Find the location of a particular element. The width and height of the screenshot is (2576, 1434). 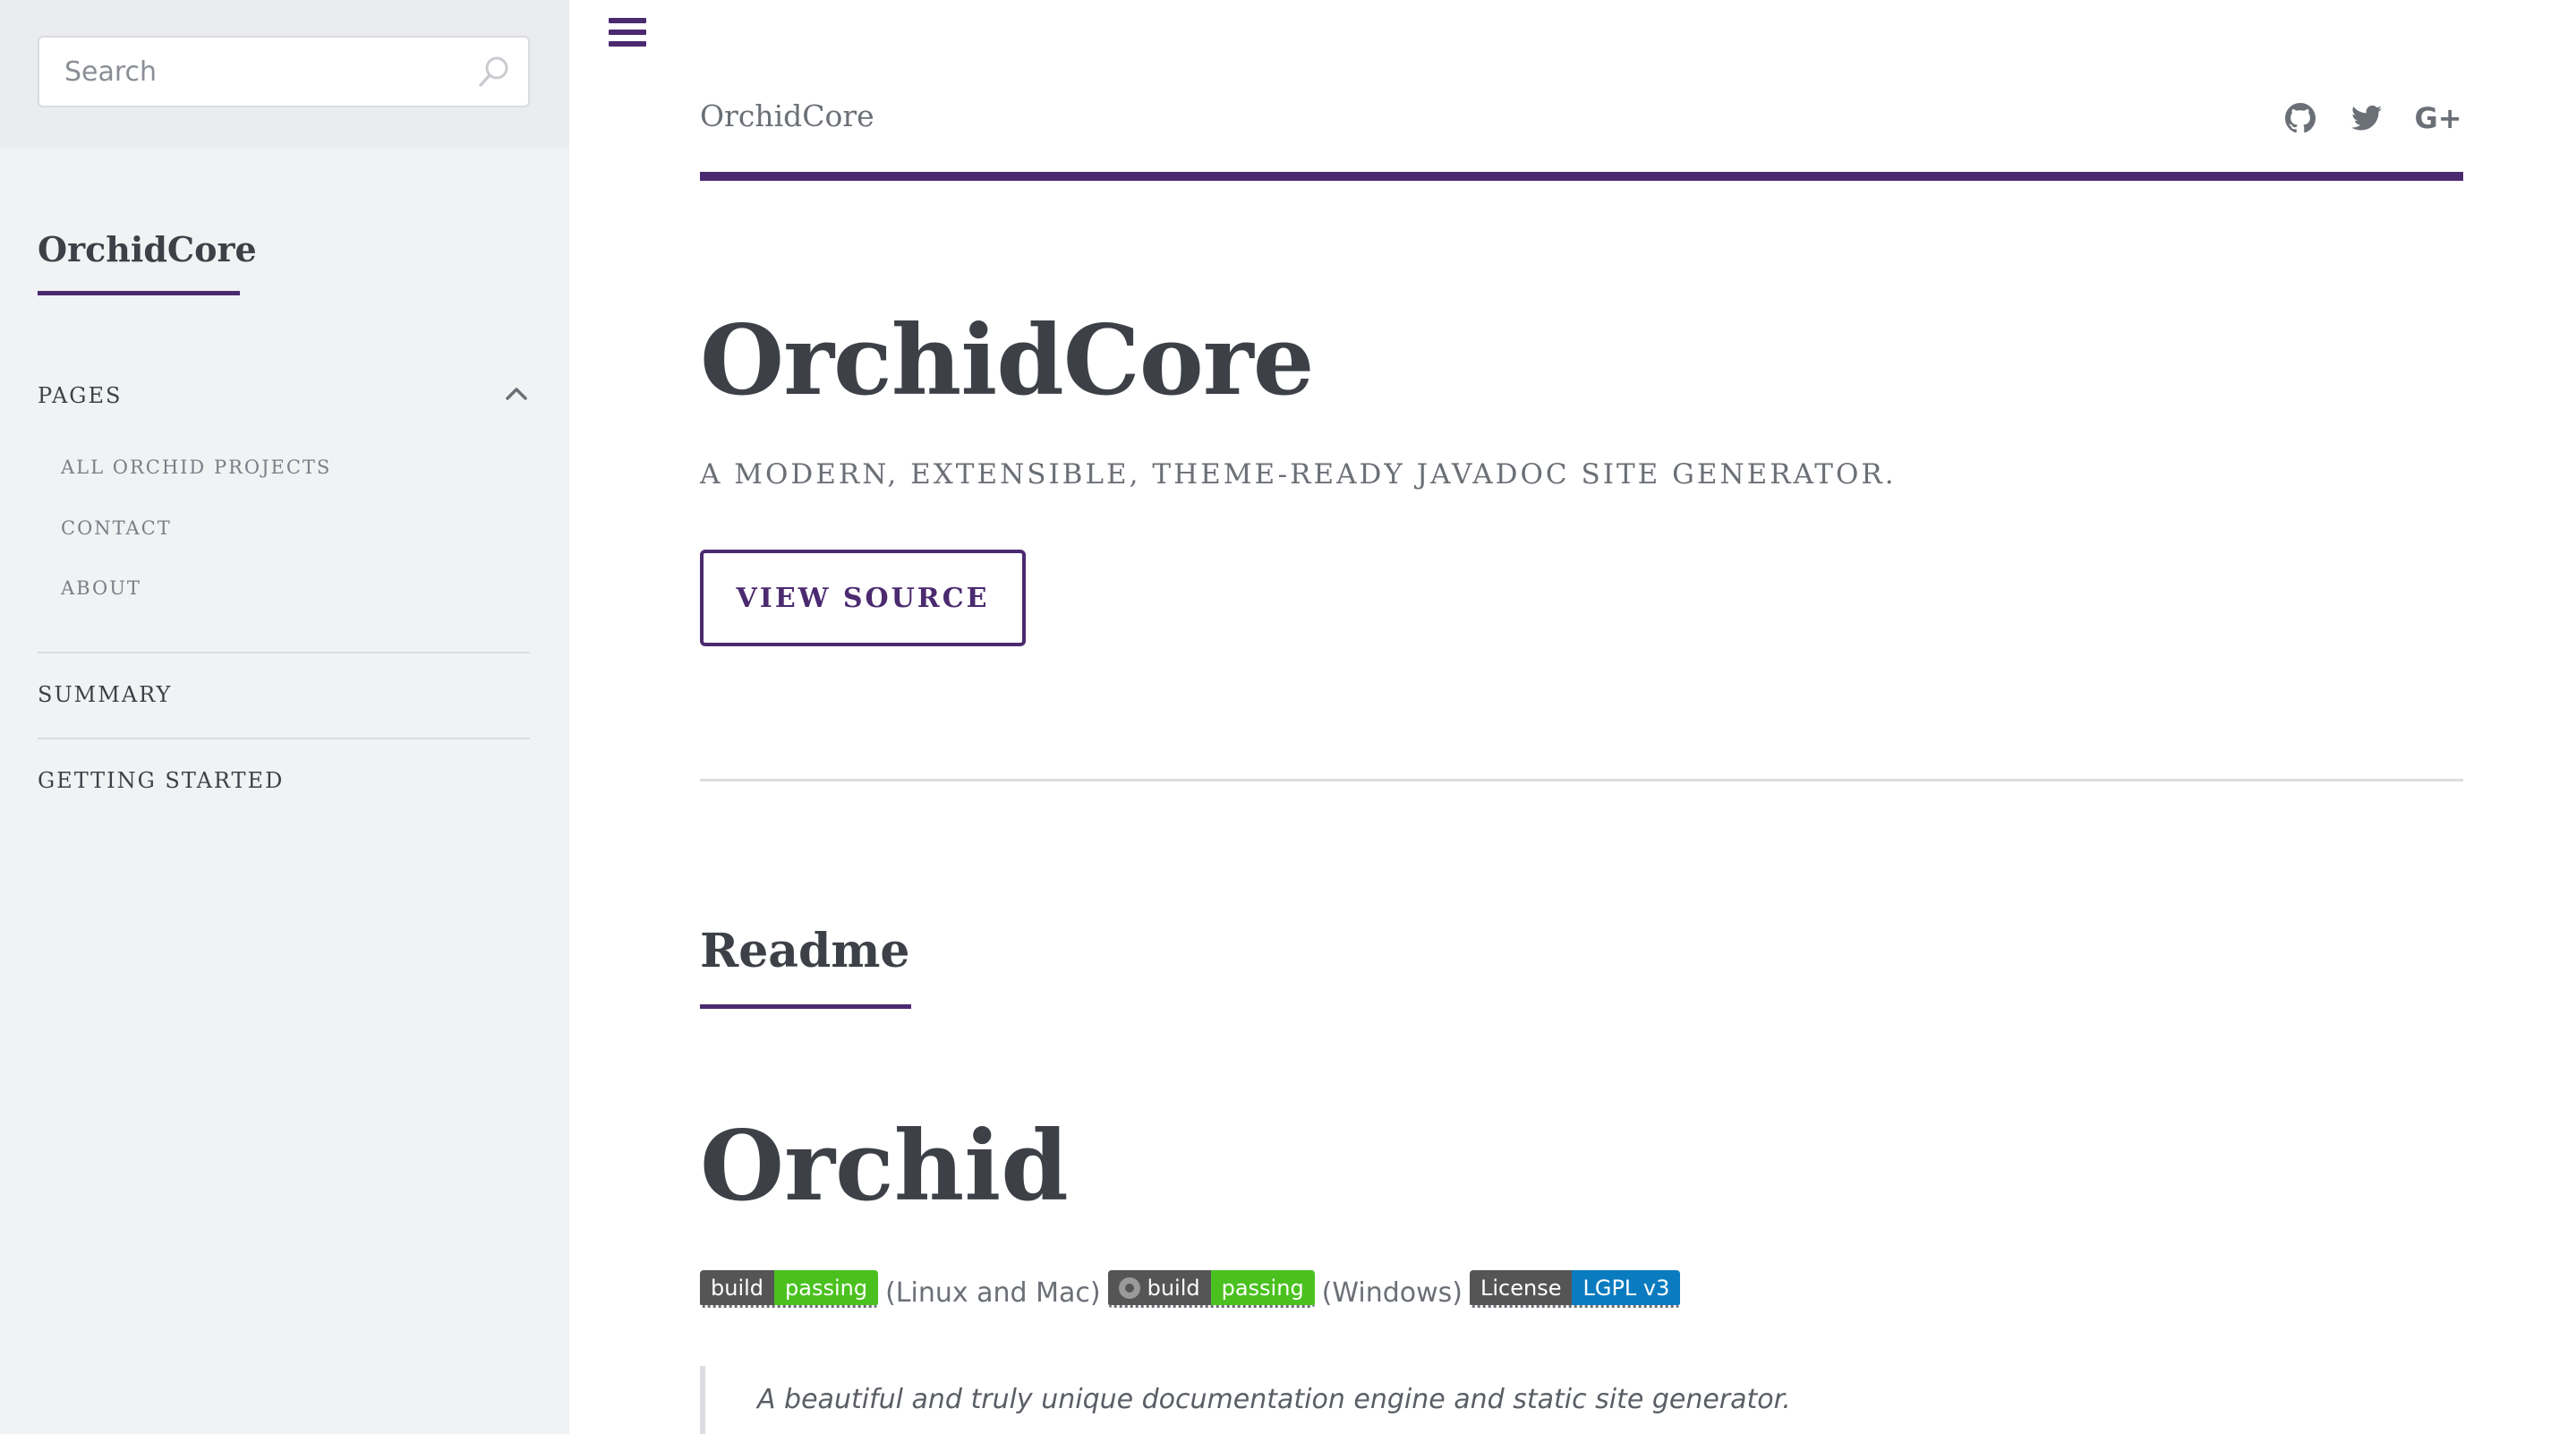

appveyor-icon is located at coordinates (1129, 1287).